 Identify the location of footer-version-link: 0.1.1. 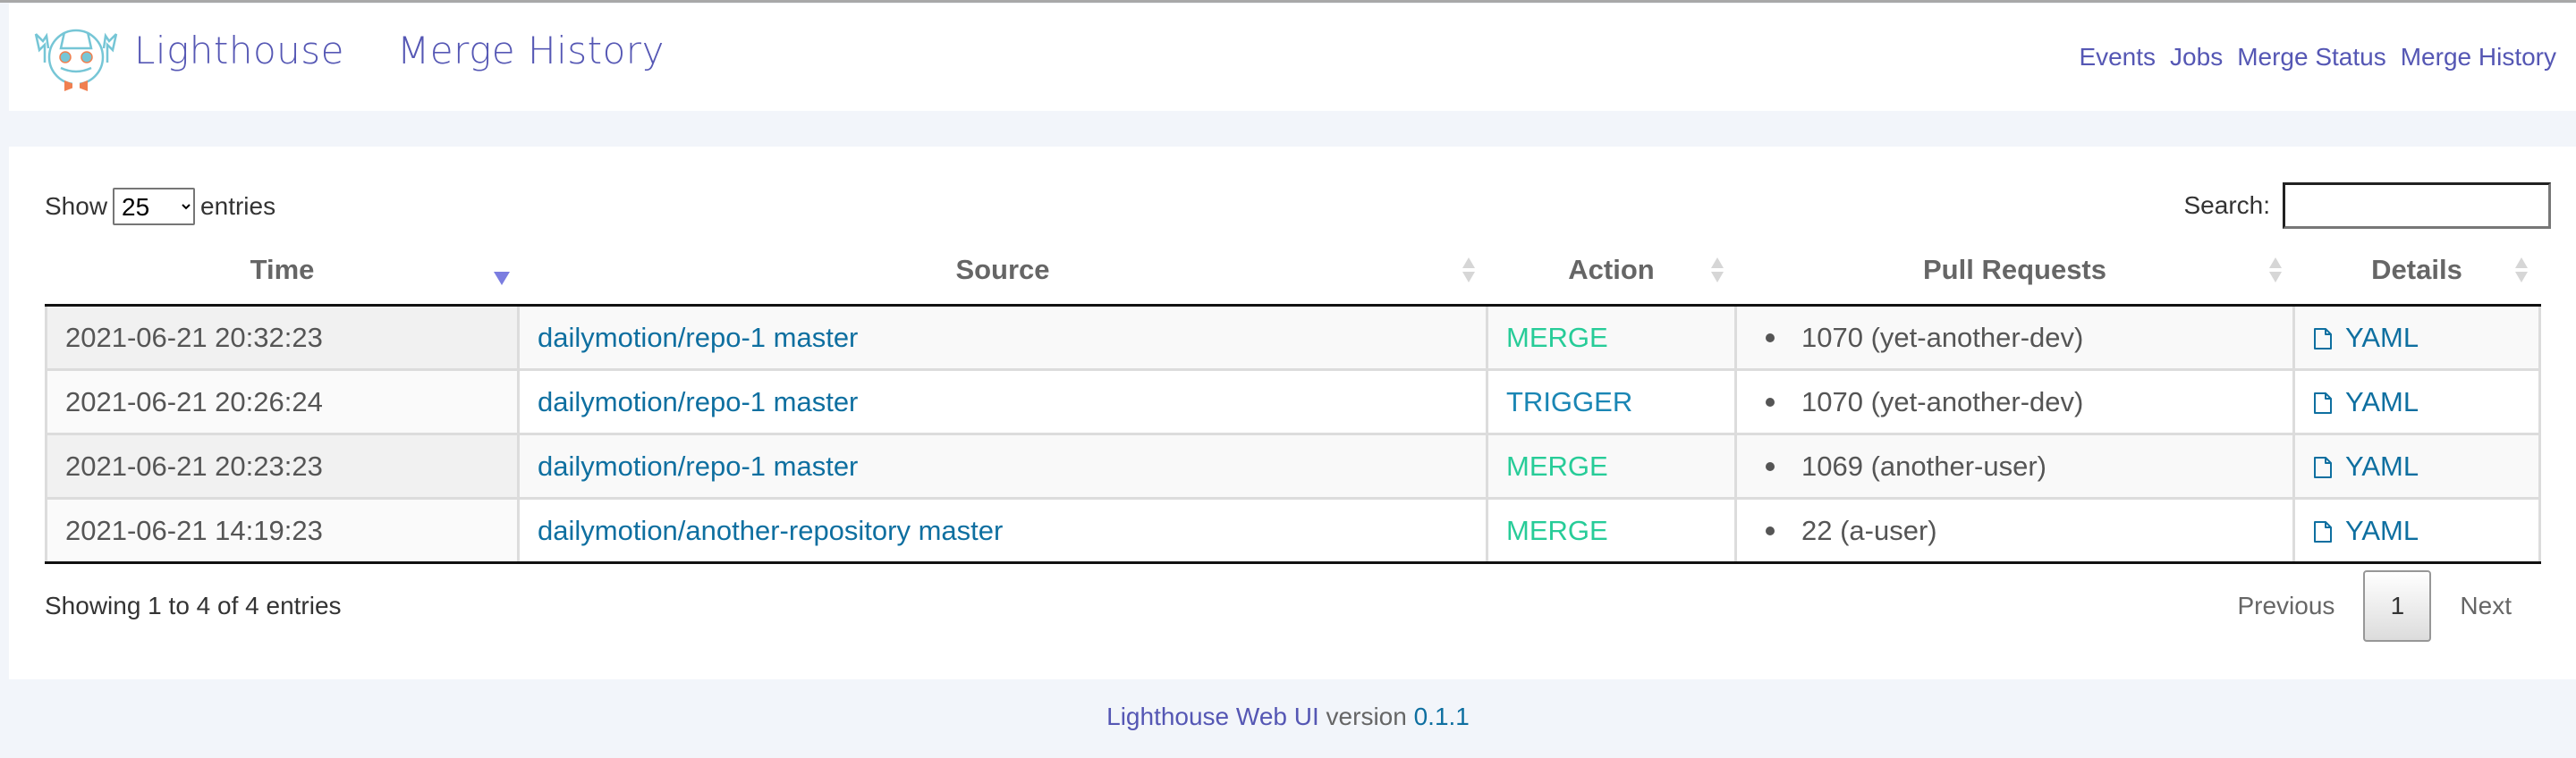
(1442, 716).